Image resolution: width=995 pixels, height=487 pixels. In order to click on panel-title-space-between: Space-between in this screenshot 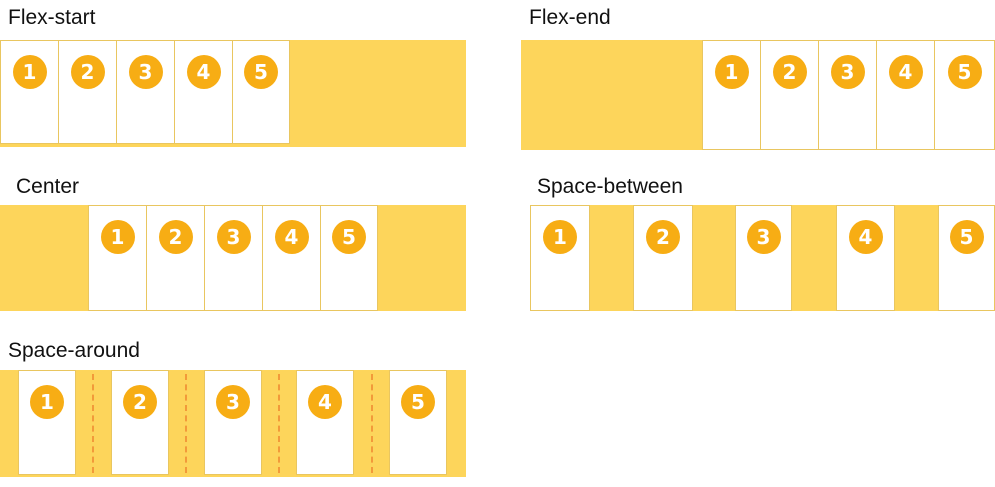, I will do `click(610, 186)`.